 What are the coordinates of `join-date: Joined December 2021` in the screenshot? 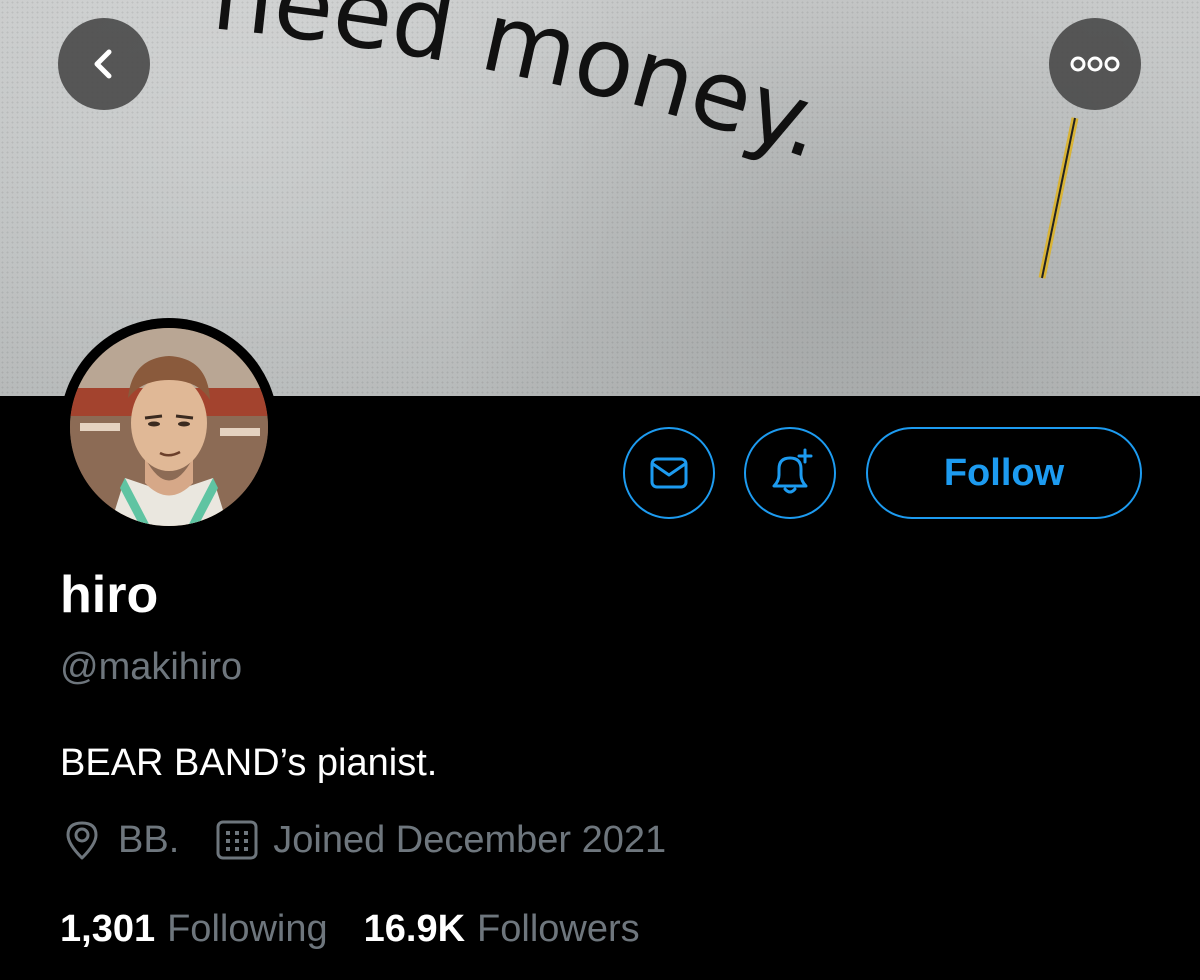 It's located at (440, 840).